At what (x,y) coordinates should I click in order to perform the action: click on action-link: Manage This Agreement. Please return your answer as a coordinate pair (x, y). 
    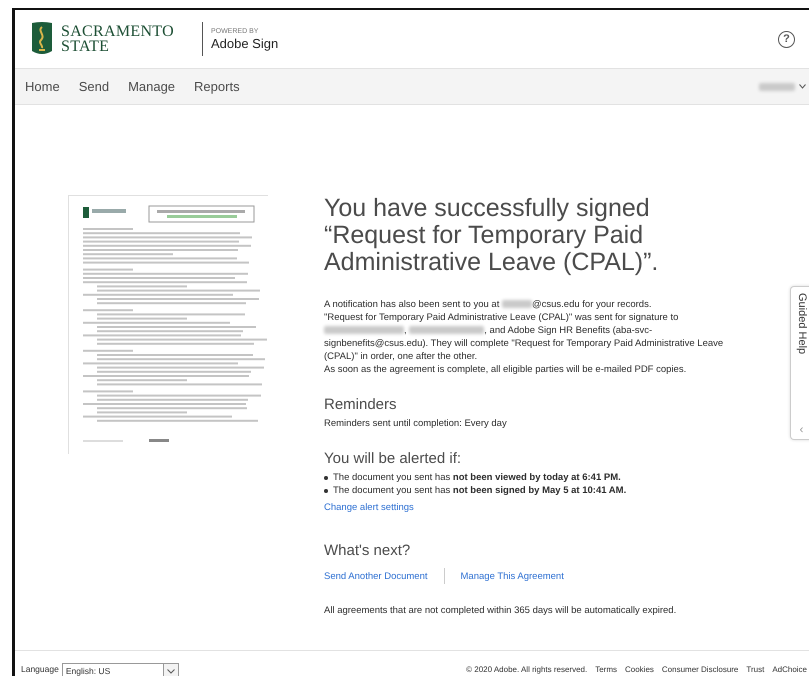
    Looking at the image, I should click on (512, 576).